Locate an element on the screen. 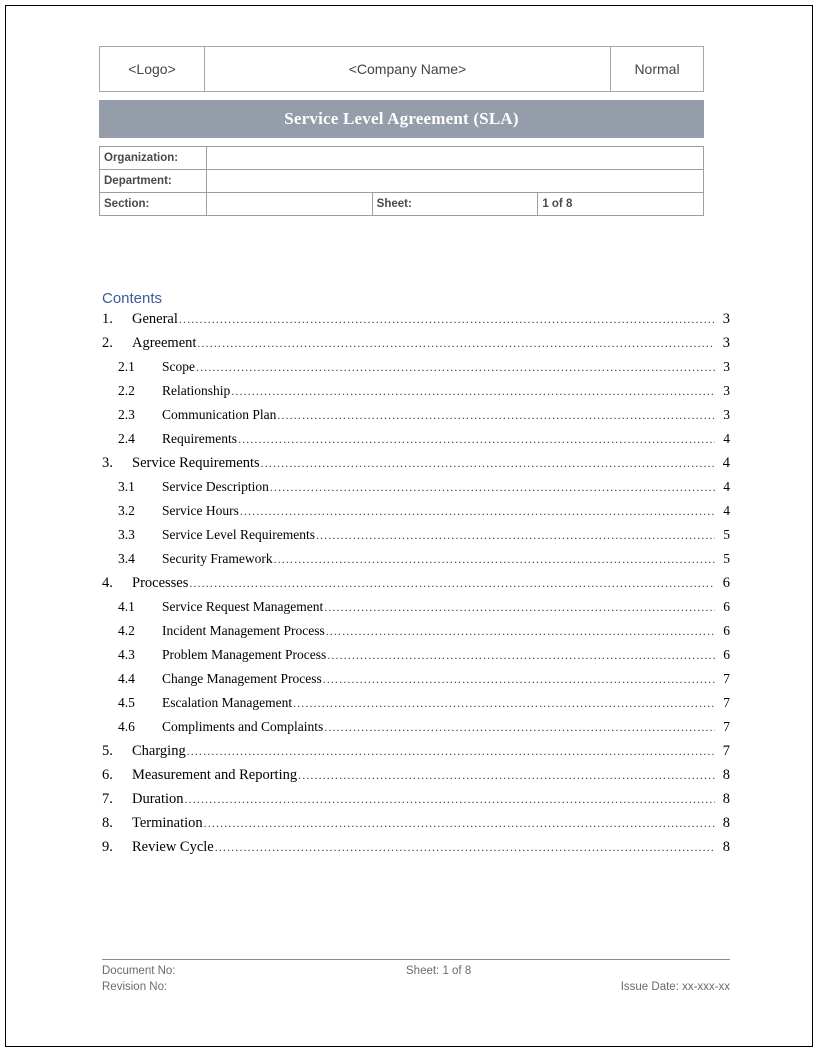 Image resolution: width=820 pixels, height=1054 pixels. toc-entry: 3.1 Service Description 4 is located at coordinates (416, 491).